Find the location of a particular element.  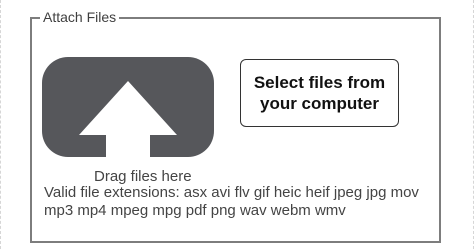

attach-files-legend: Attach Files is located at coordinates (80, 17).